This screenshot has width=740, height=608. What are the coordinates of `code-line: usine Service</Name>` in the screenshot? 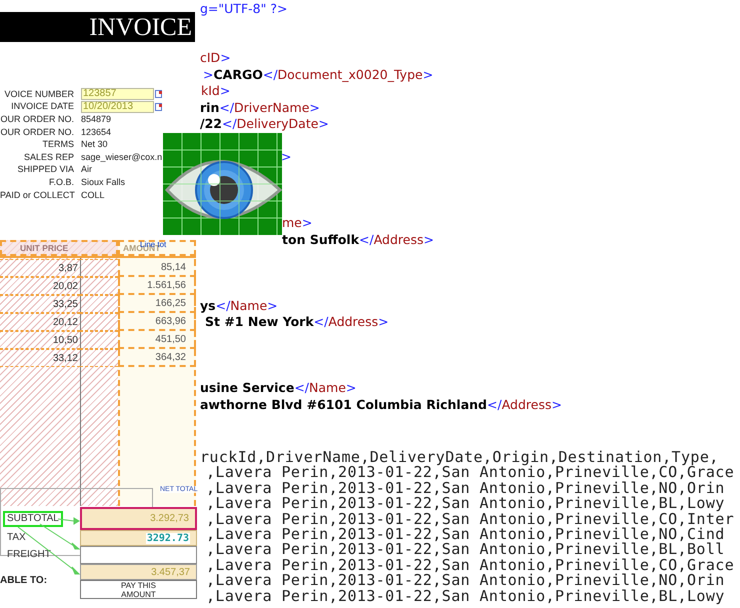 It's located at (278, 388).